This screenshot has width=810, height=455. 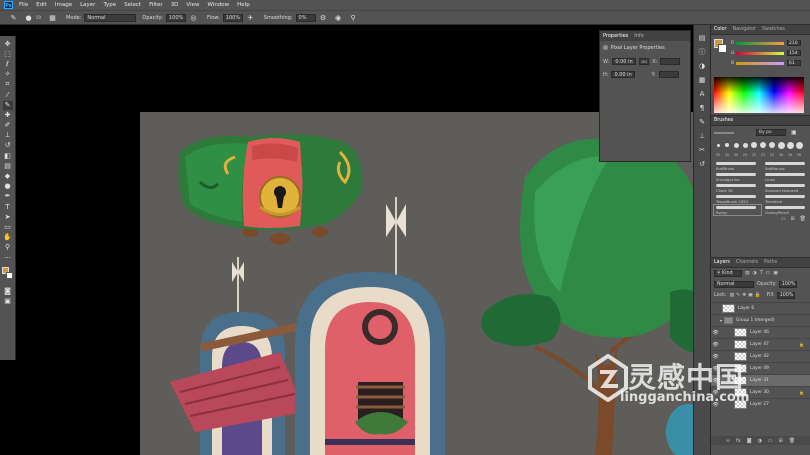 I want to click on layer-name: Layer 6, so click(x=746, y=308).